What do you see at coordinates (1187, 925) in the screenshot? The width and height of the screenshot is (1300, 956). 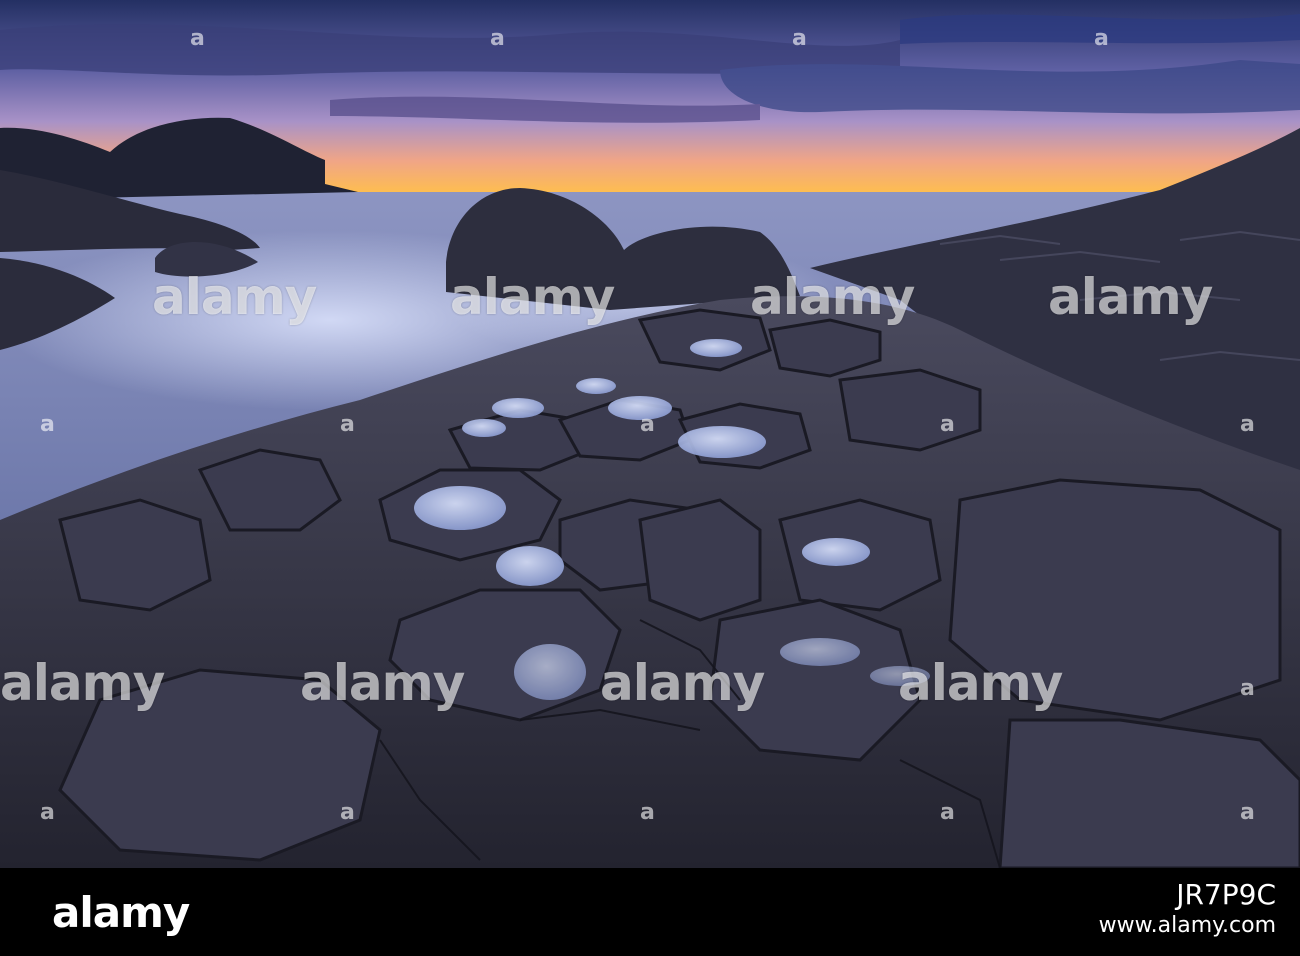 I see `site-url: www.alamy.com` at bounding box center [1187, 925].